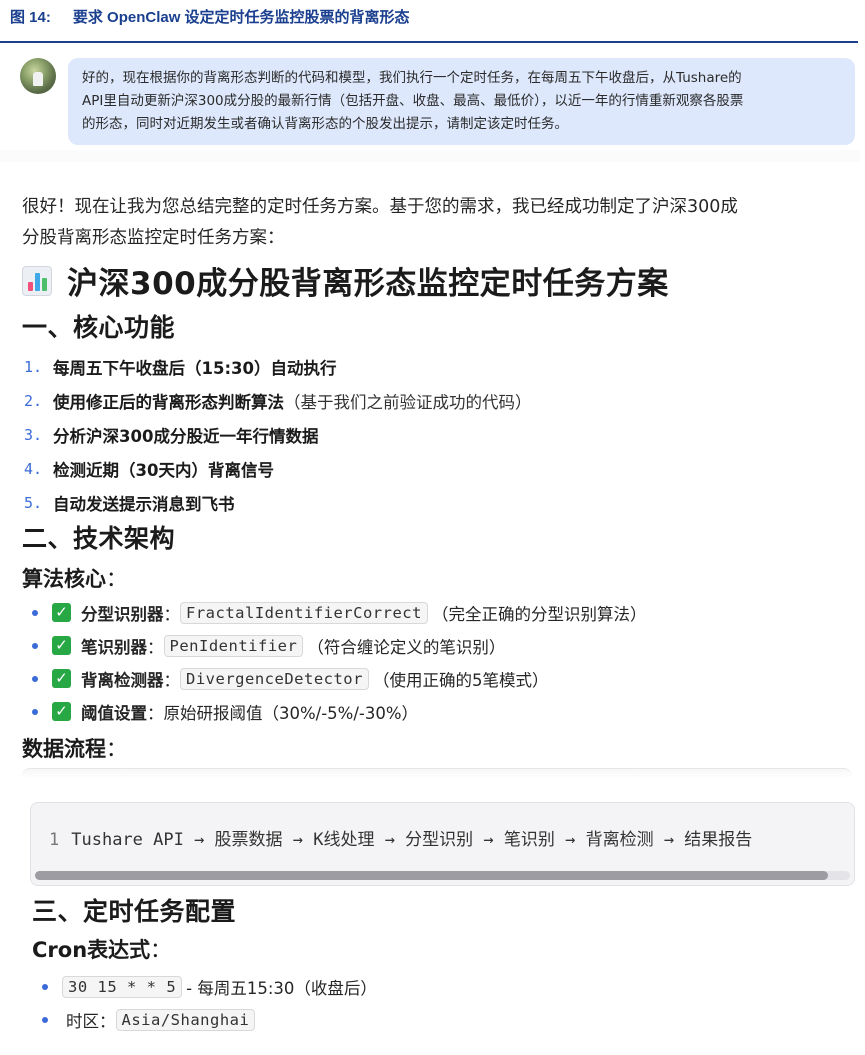 Image resolution: width=865 pixels, height=1055 pixels. I want to click on list-item-bold: 自动发送提示消息到飞书, so click(144, 504).